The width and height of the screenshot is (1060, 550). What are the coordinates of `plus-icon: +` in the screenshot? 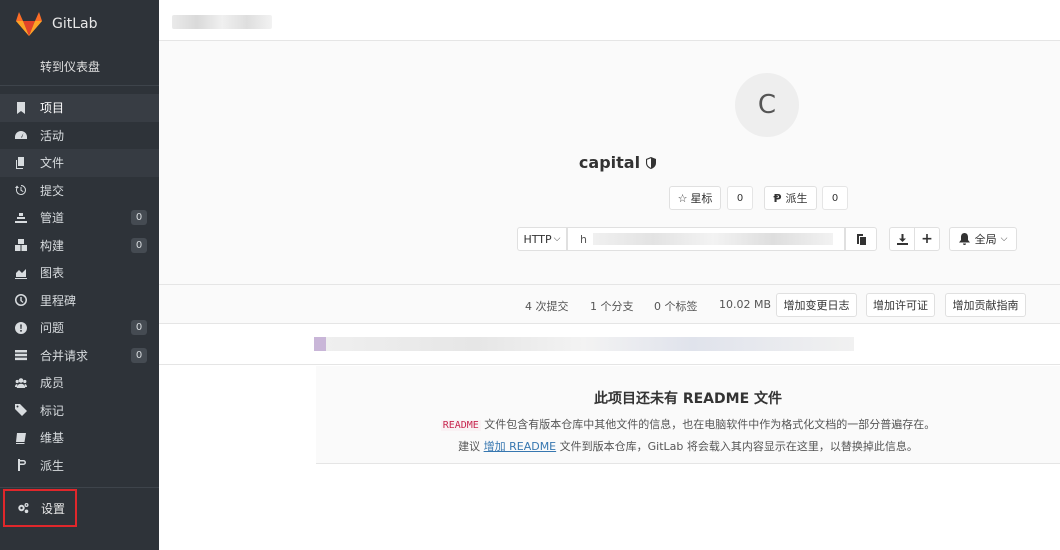 It's located at (927, 239).